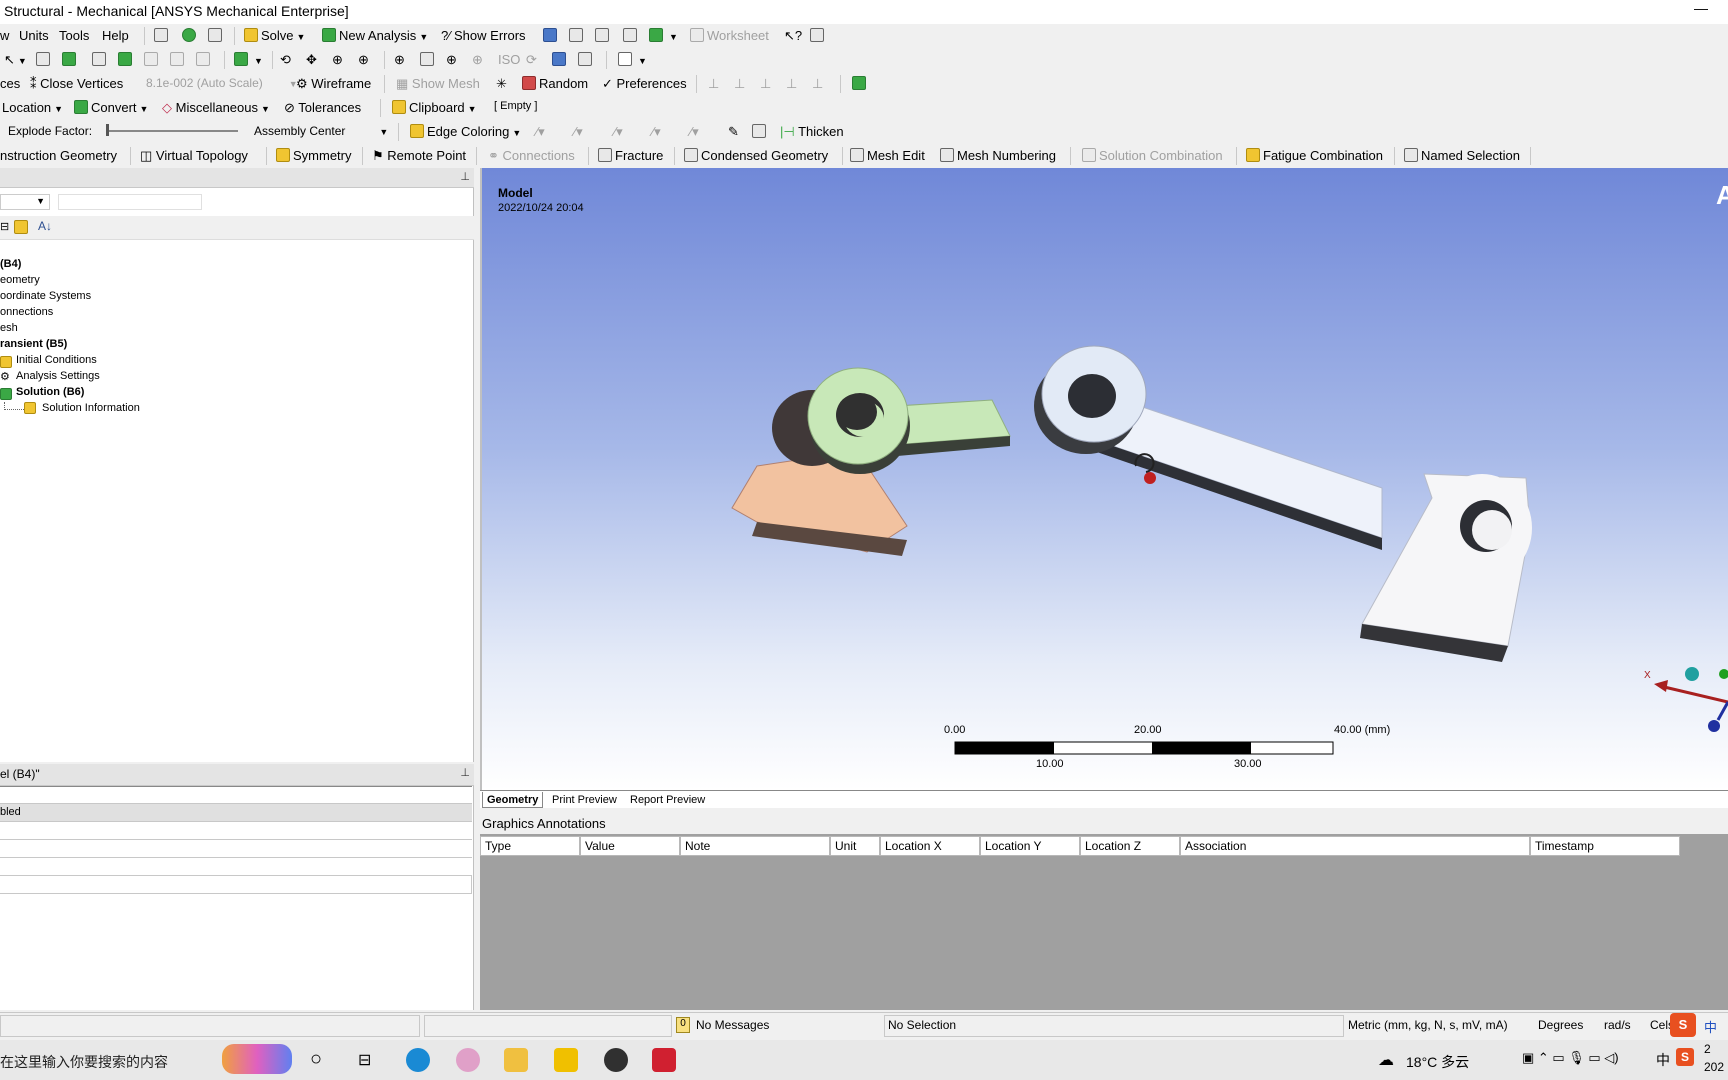  Describe the element at coordinates (465, 131) in the screenshot. I see `edge-coloring-button: Edge Coloring ▼` at that location.